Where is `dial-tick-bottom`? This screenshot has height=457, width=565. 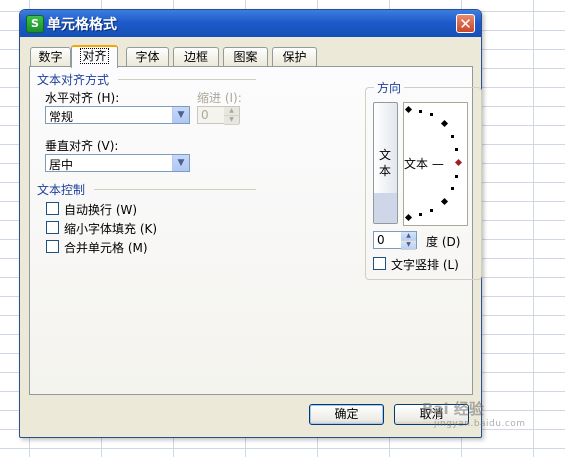
dial-tick-bottom is located at coordinates (408, 217).